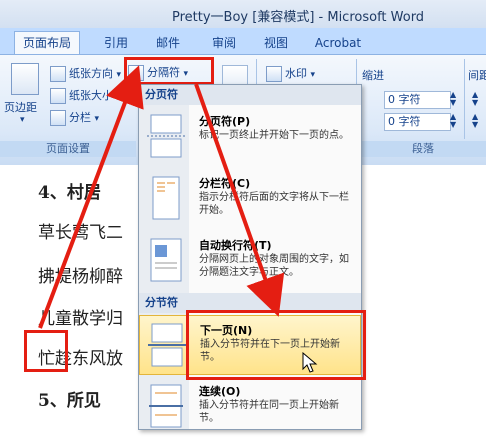 This screenshot has width=486, height=437. What do you see at coordinates (224, 43) in the screenshot?
I see `tab-review: 审阅` at bounding box center [224, 43].